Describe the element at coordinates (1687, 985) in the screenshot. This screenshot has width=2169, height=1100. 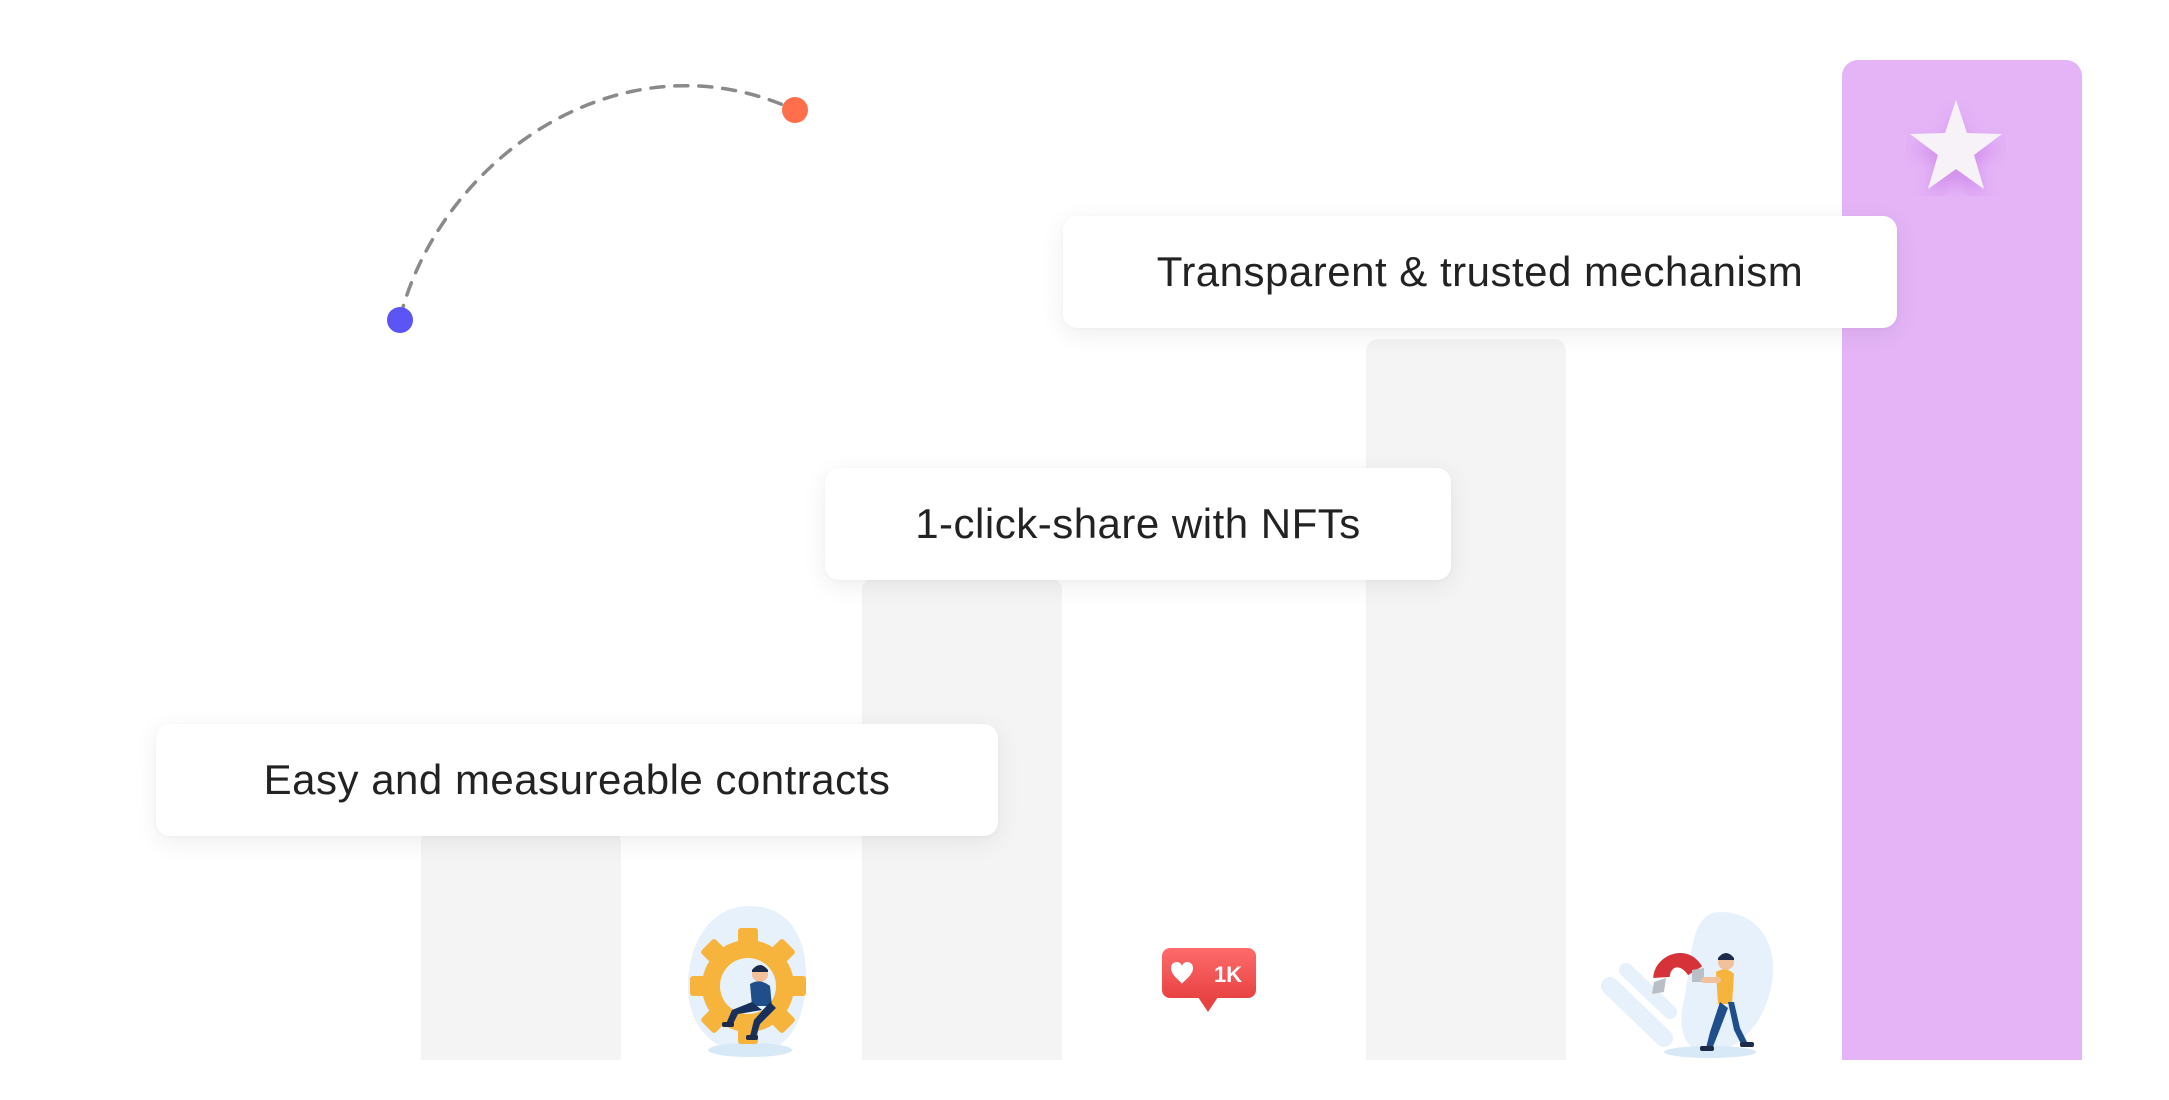
I see `magnet-person-icon` at that location.